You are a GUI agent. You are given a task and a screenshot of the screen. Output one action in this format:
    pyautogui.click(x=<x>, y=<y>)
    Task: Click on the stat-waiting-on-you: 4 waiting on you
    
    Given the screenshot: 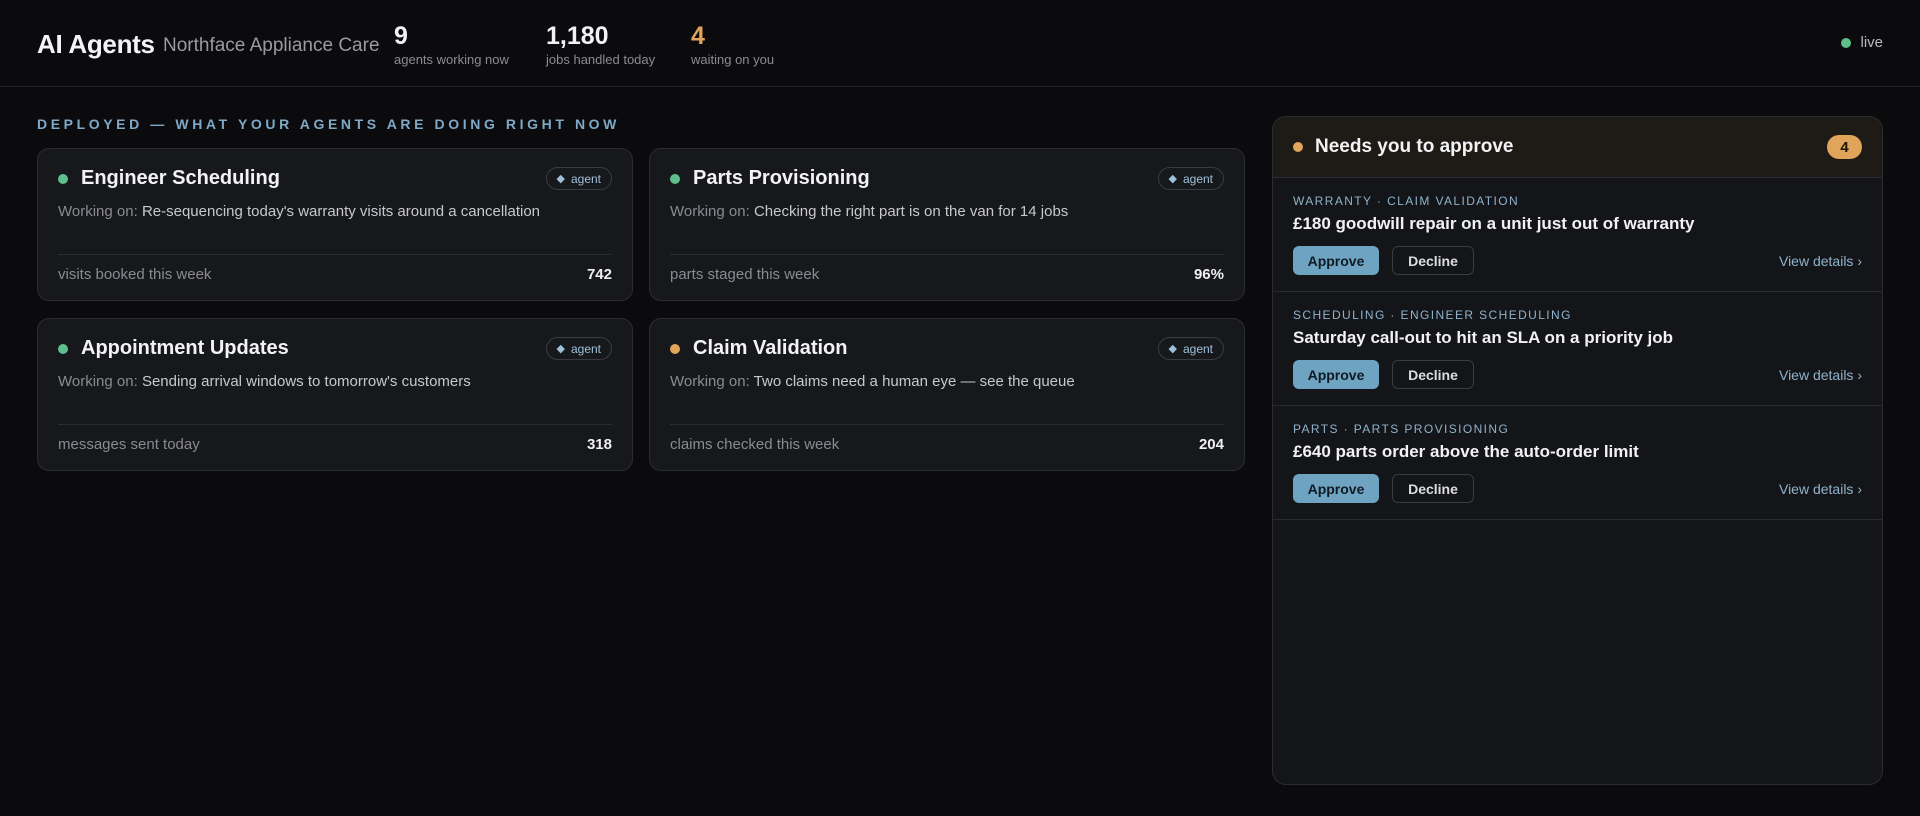 What is the action you would take?
    pyautogui.click(x=732, y=44)
    